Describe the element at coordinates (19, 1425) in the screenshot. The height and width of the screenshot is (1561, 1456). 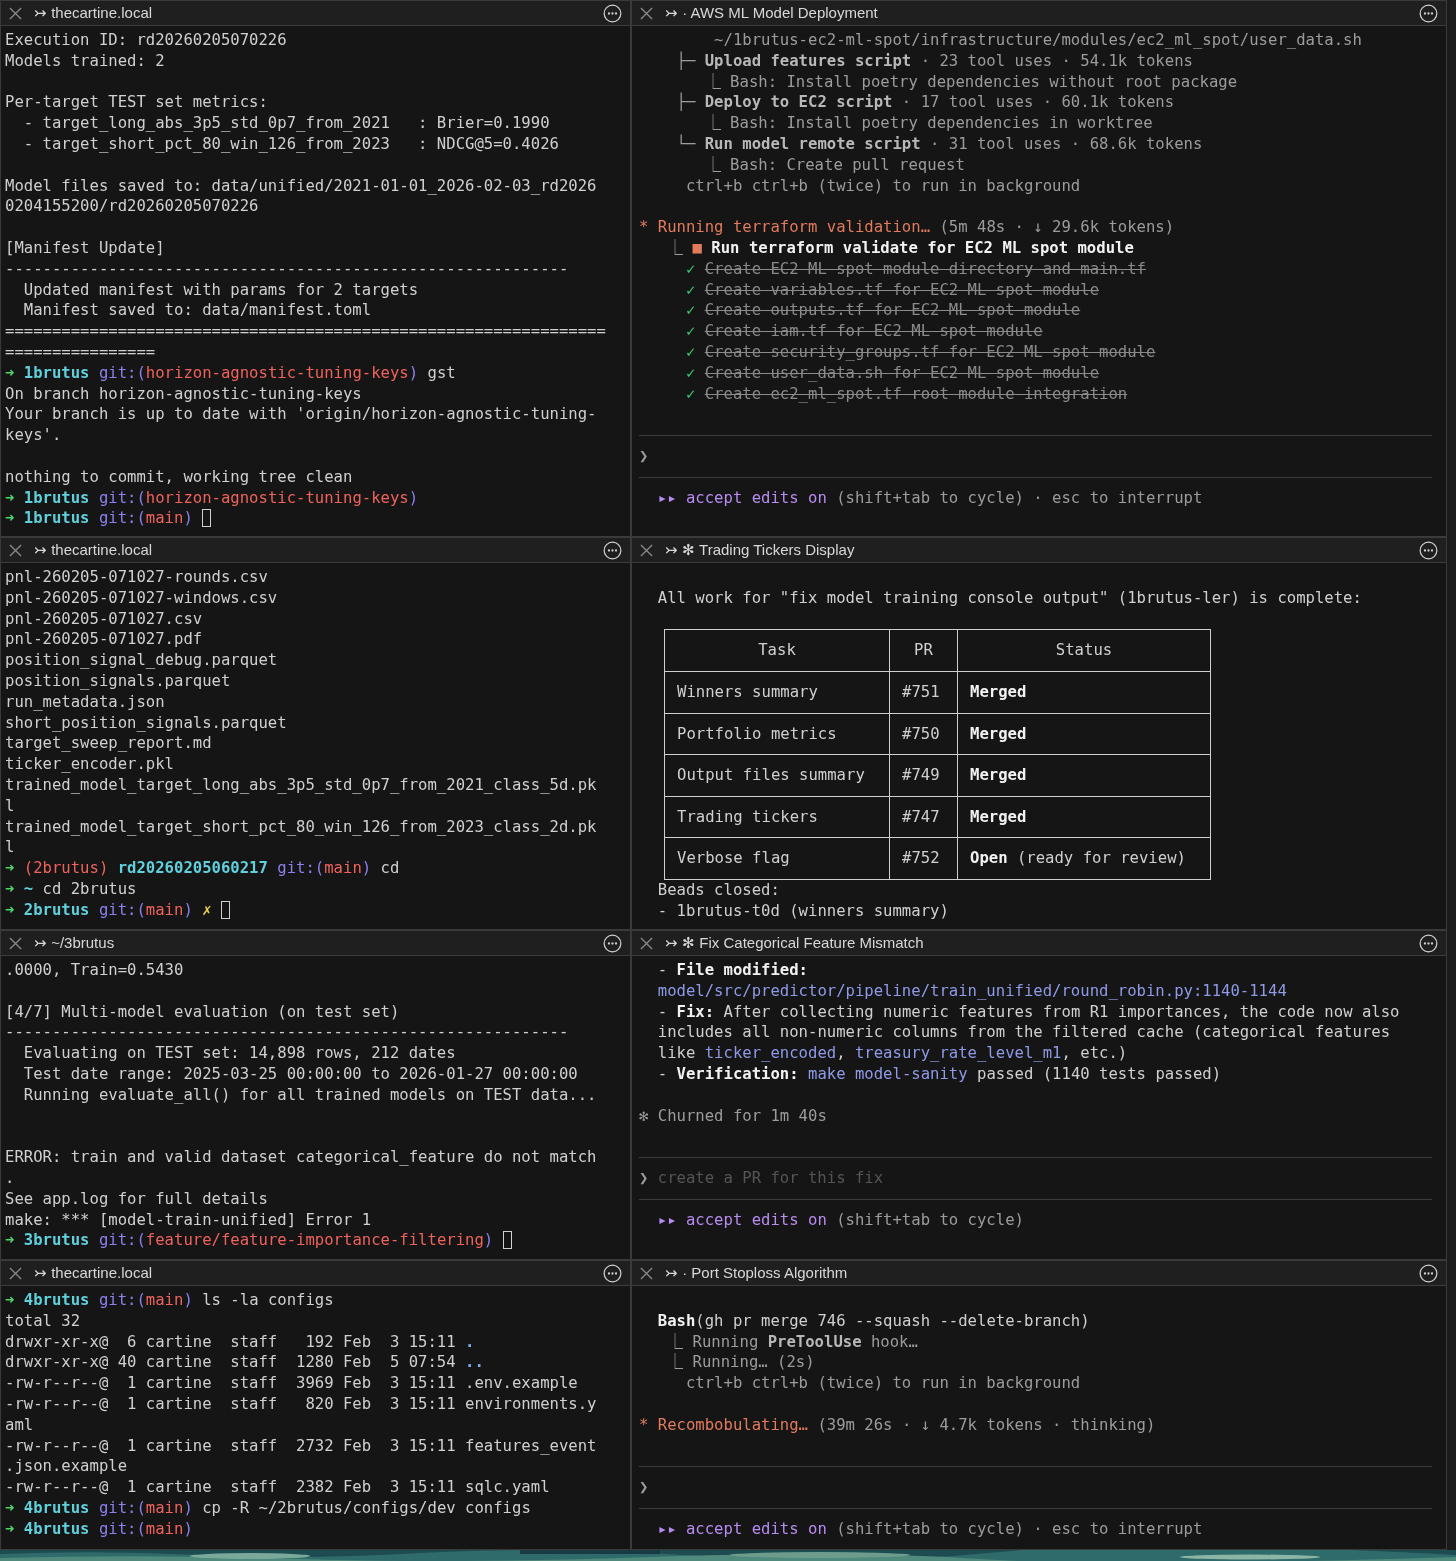
I see `terminal-line: aml` at that location.